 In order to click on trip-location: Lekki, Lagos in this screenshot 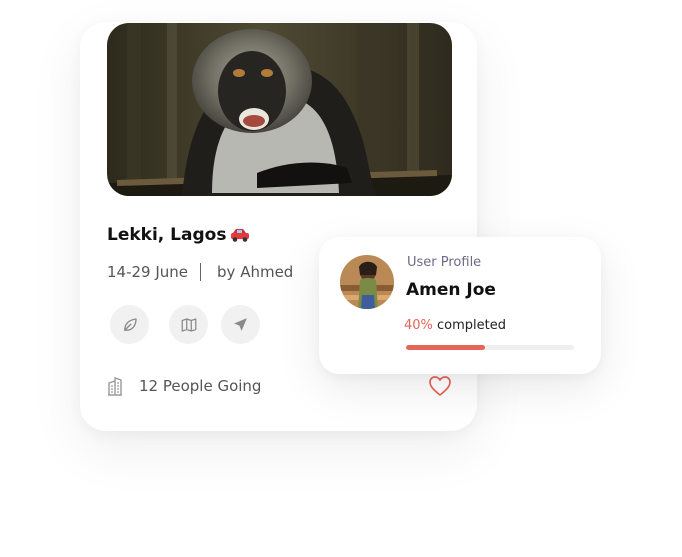, I will do `click(167, 235)`.